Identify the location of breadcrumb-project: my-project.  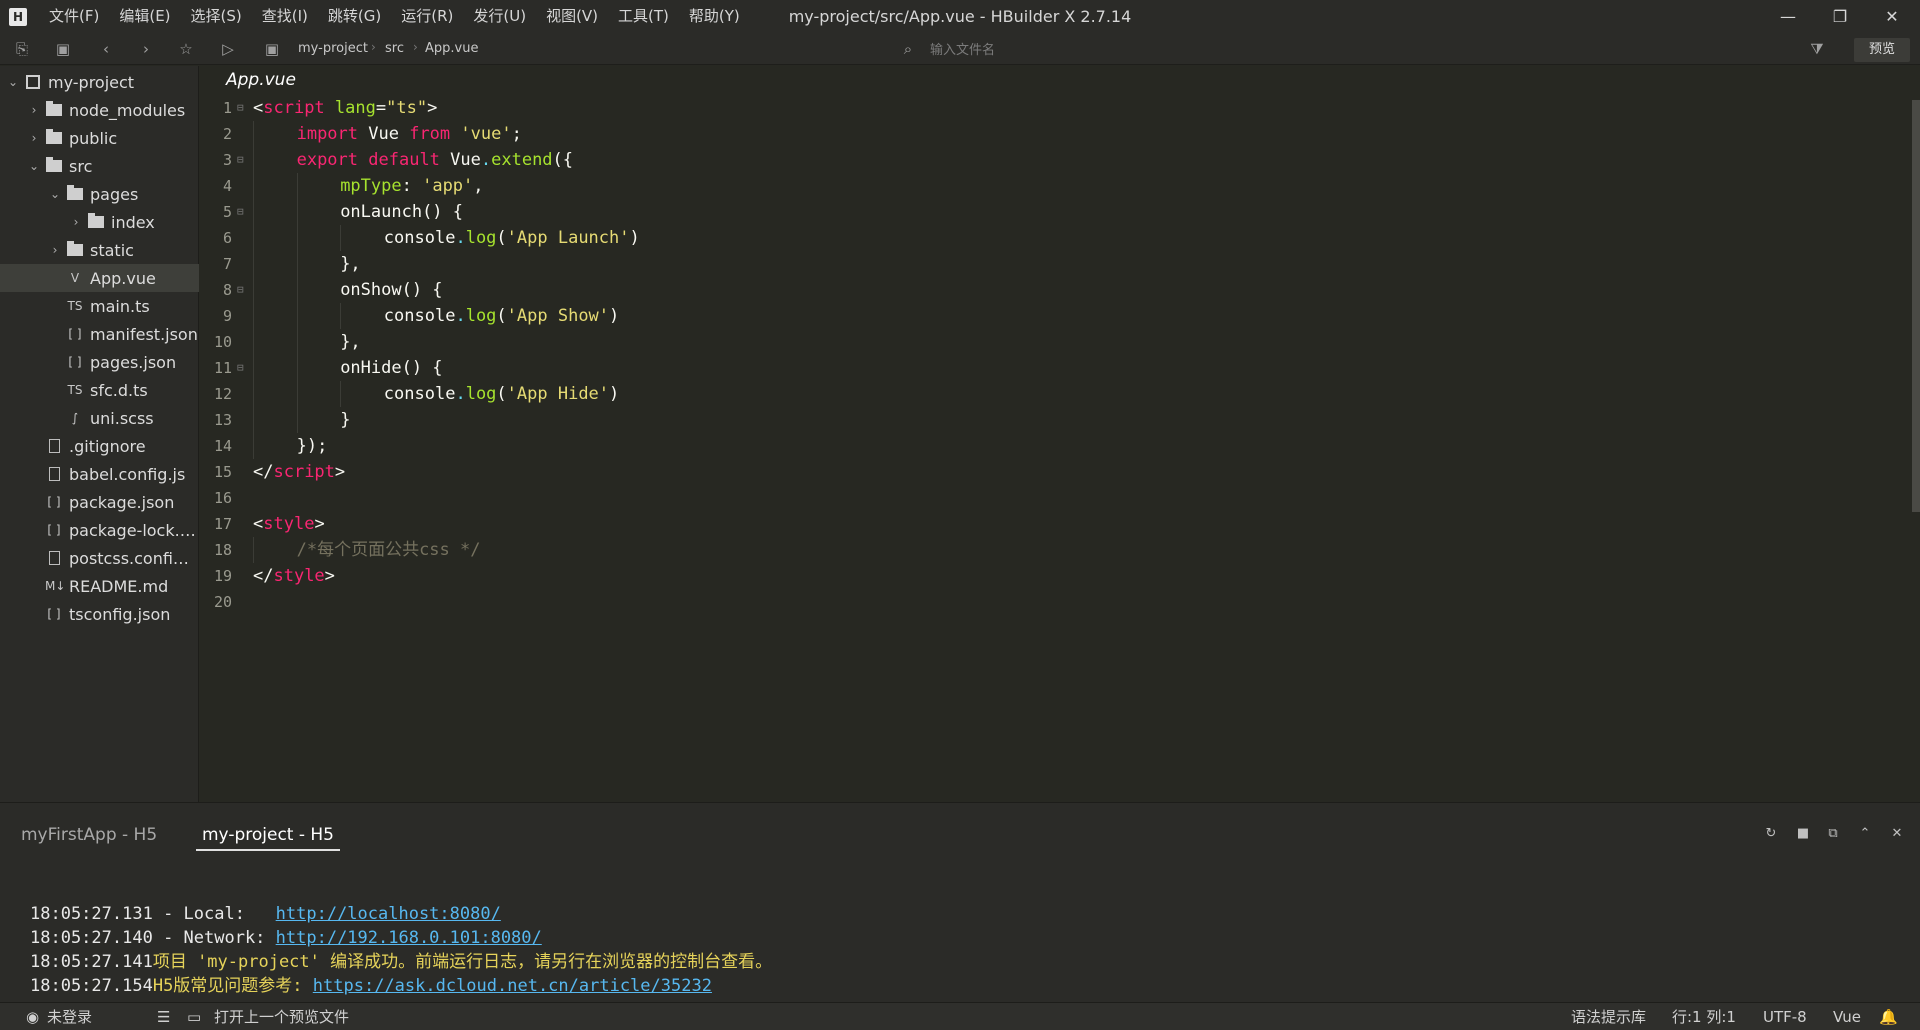
(333, 48).